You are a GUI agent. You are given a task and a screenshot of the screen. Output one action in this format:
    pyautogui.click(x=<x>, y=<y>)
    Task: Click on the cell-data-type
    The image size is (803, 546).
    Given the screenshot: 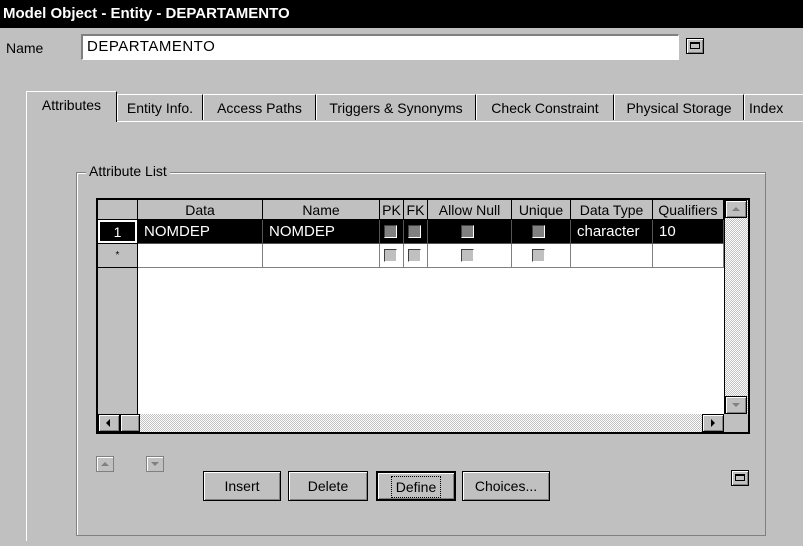 What is the action you would take?
    pyautogui.click(x=612, y=256)
    